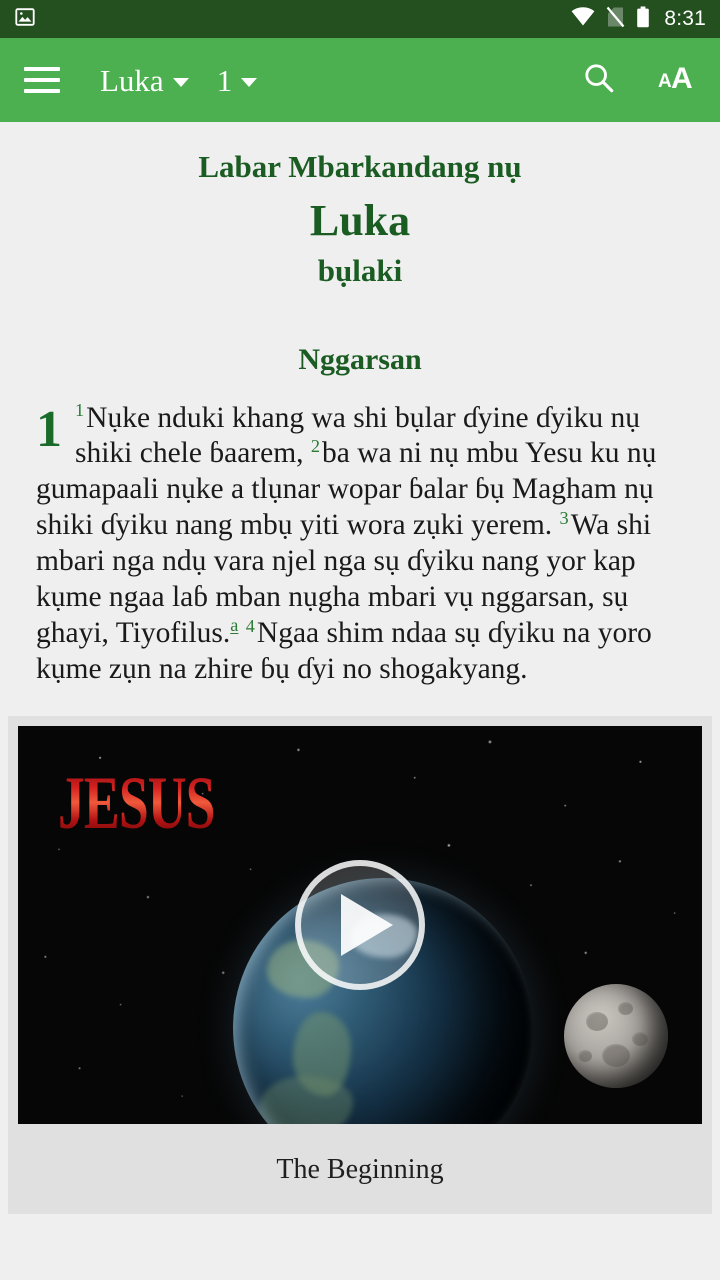  What do you see at coordinates (360, 1169) in the screenshot?
I see `media-caption: The Beginning` at bounding box center [360, 1169].